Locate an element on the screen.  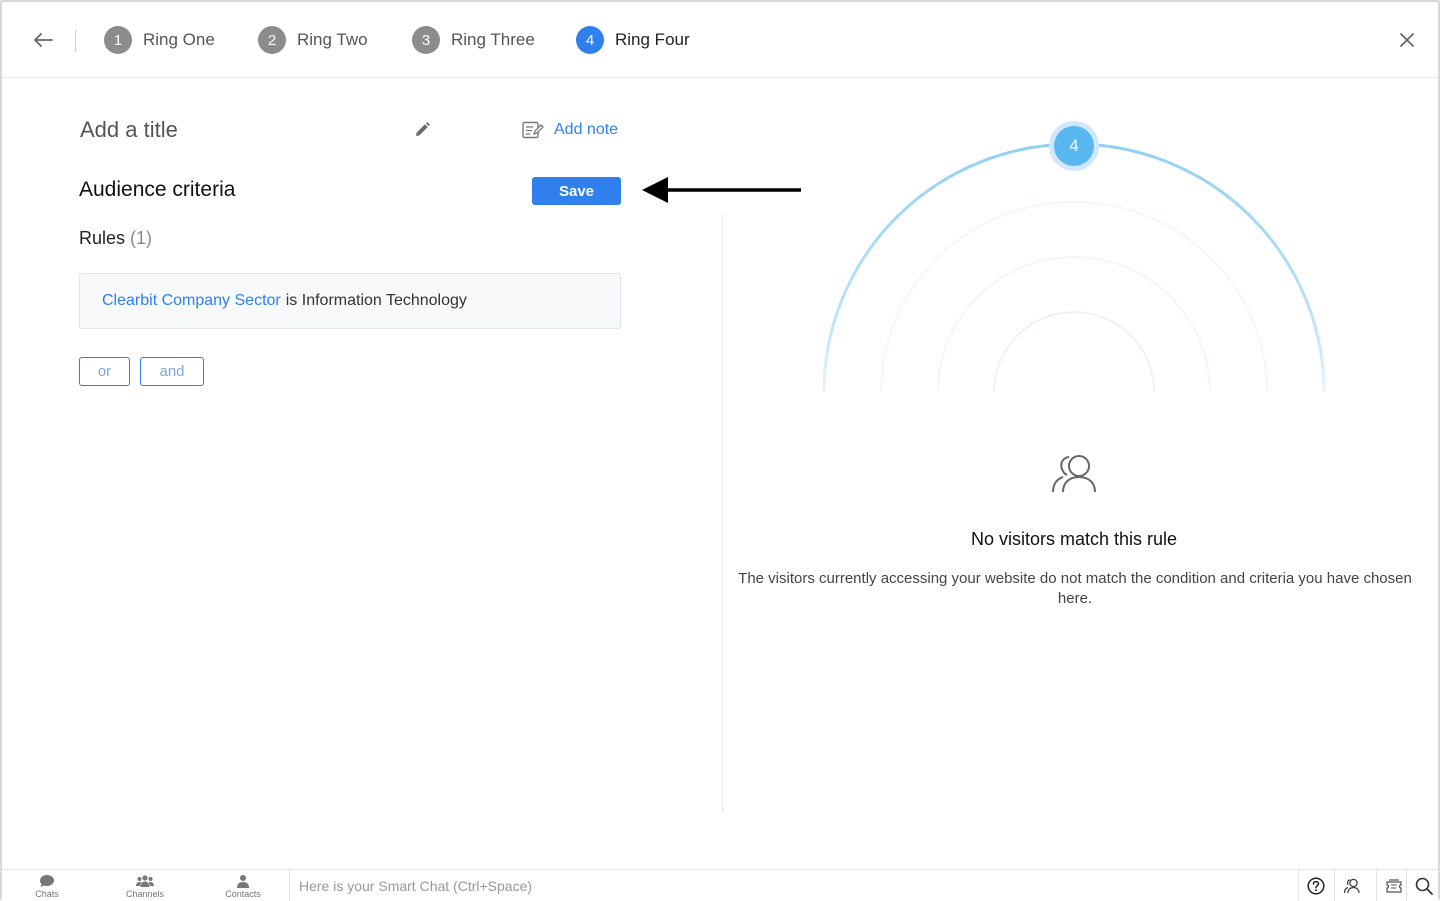
step-number: 2 is located at coordinates (272, 40).